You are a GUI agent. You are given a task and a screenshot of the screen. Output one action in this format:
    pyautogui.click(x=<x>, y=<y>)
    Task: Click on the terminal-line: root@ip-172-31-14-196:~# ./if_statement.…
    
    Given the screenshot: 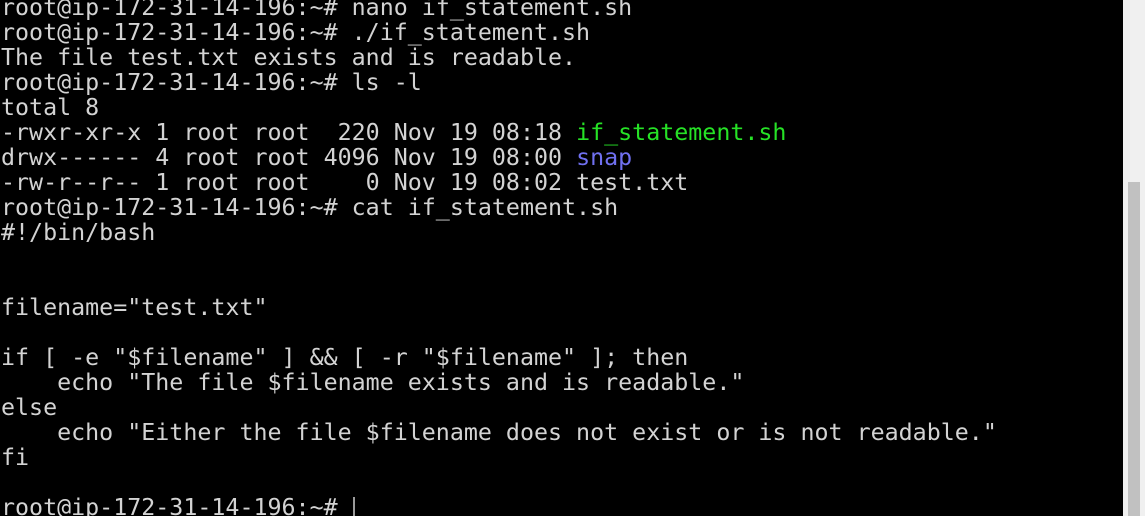 What is the action you would take?
    pyautogui.click(x=296, y=32)
    